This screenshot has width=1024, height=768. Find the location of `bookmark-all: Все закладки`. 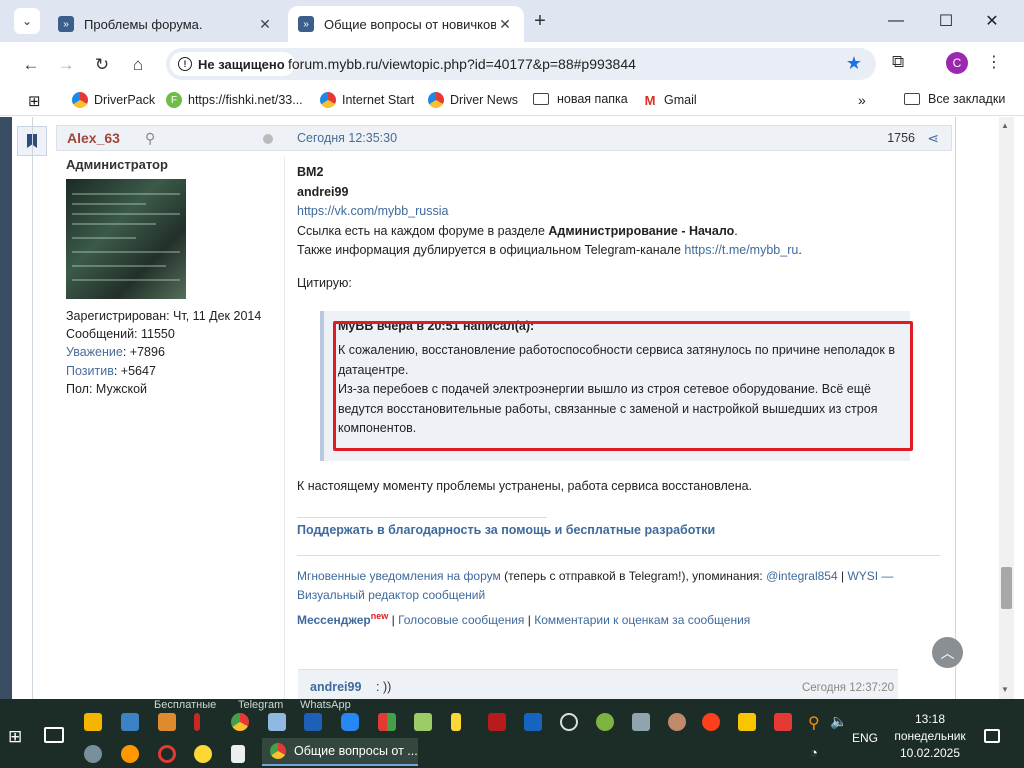

bookmark-all: Все закладки is located at coordinates (954, 99).